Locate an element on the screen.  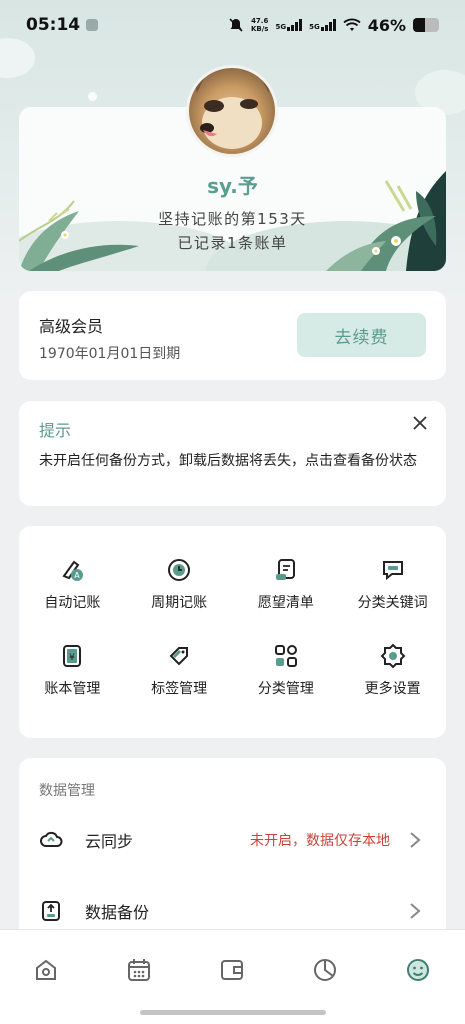
cloud-sync-row: 云同步 未开启，数据仅存本地 is located at coordinates (232, 840).